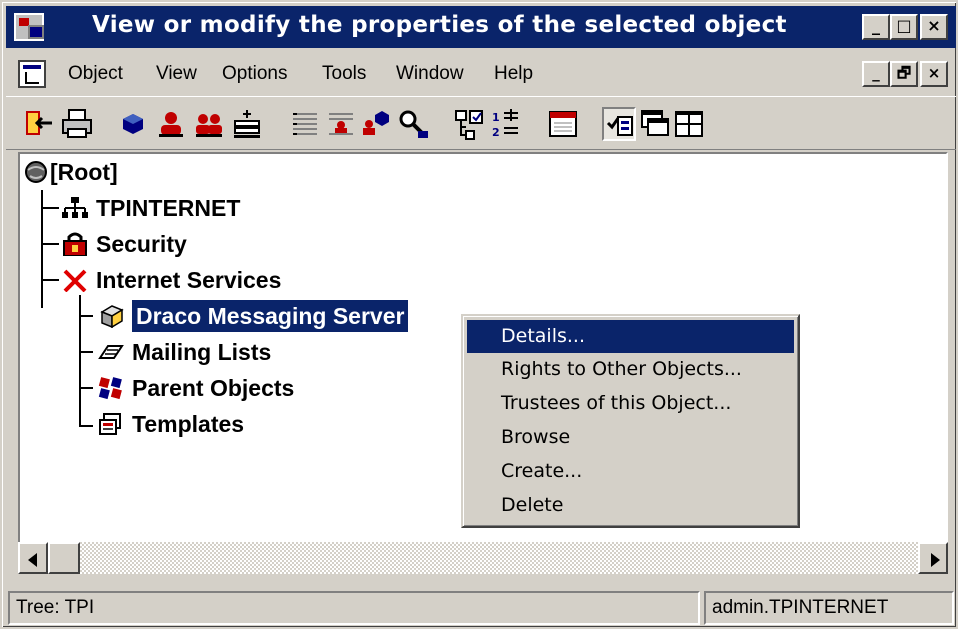 The image size is (958, 629). Describe the element at coordinates (141, 244) in the screenshot. I see `tree-node-label: Security` at that location.